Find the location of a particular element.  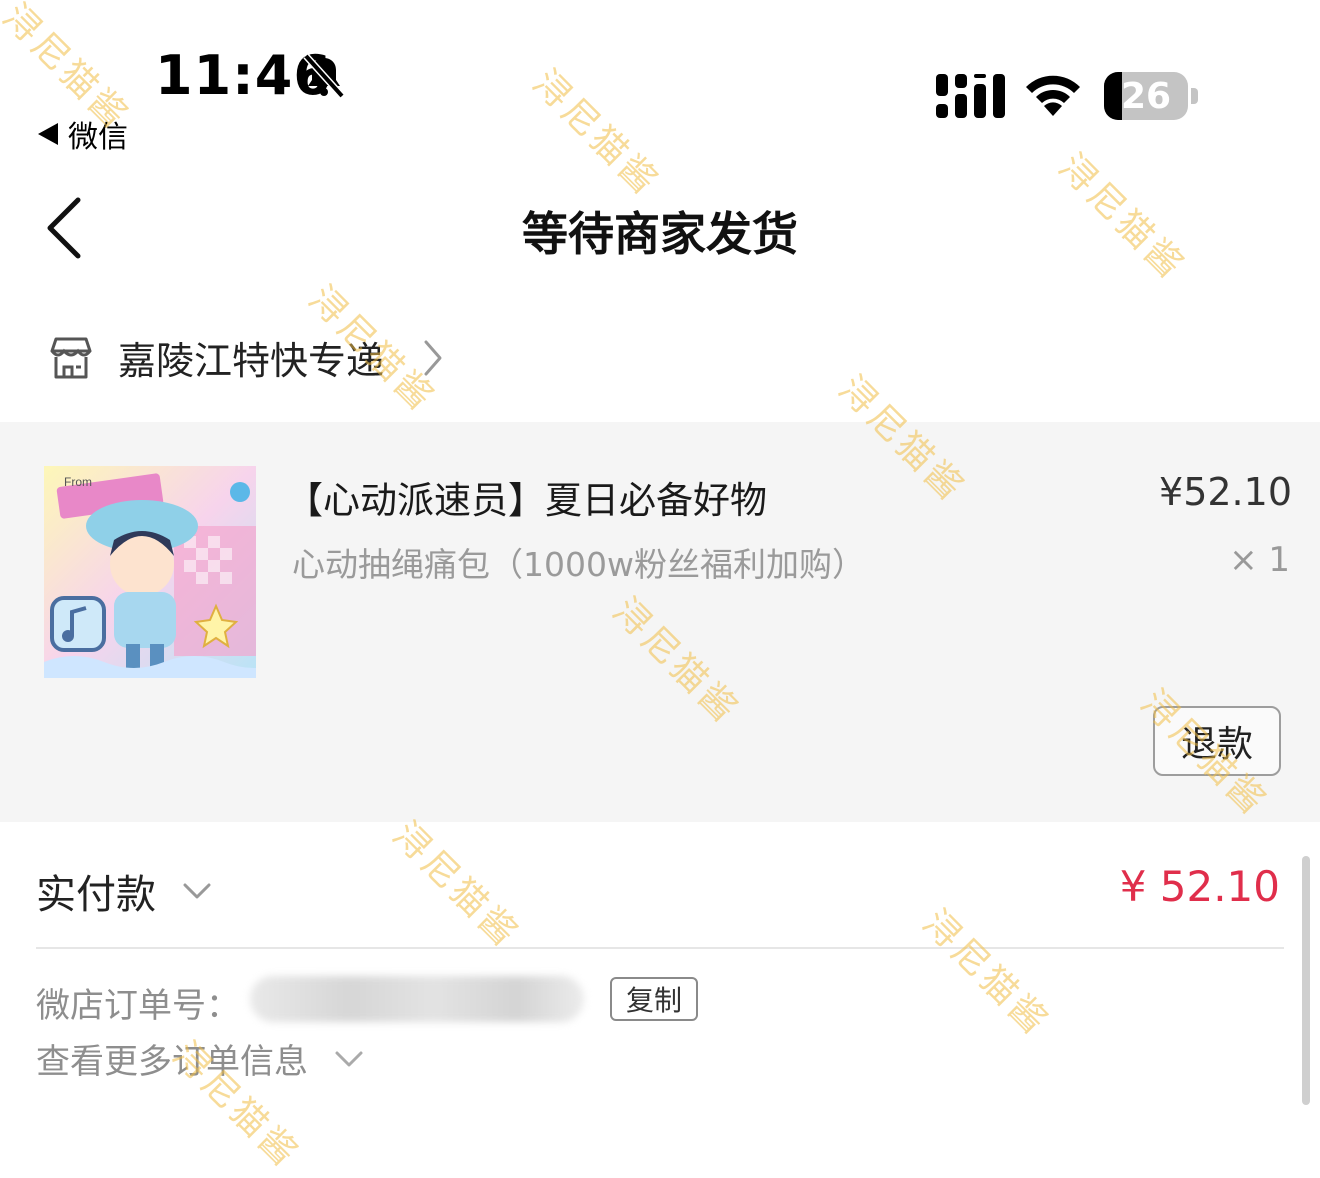

divider is located at coordinates (660, 948).